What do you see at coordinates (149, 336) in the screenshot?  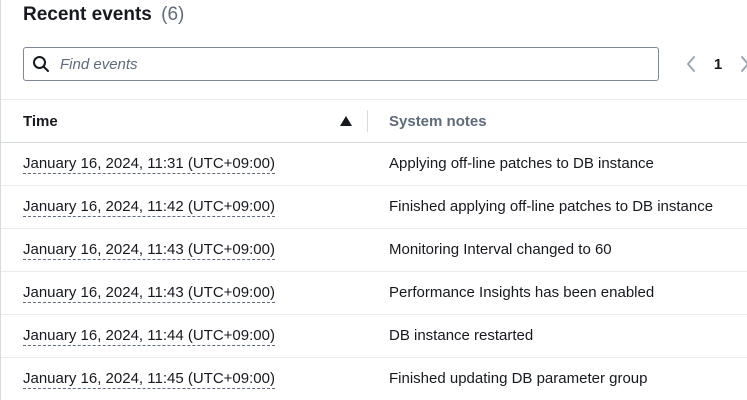 I see `event-time-link: January 16, 2024, 11:44 (UTC+09:00)` at bounding box center [149, 336].